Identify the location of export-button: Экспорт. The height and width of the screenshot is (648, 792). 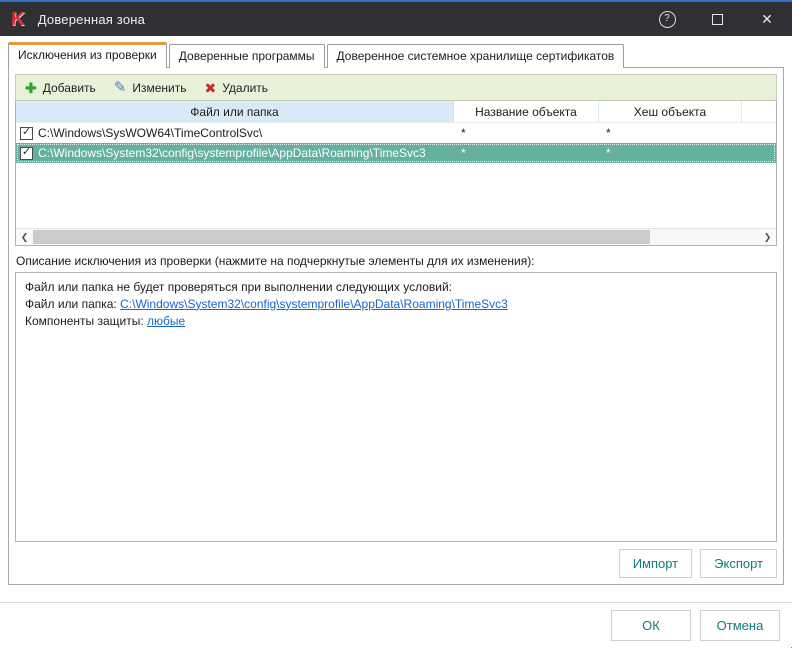
(738, 563).